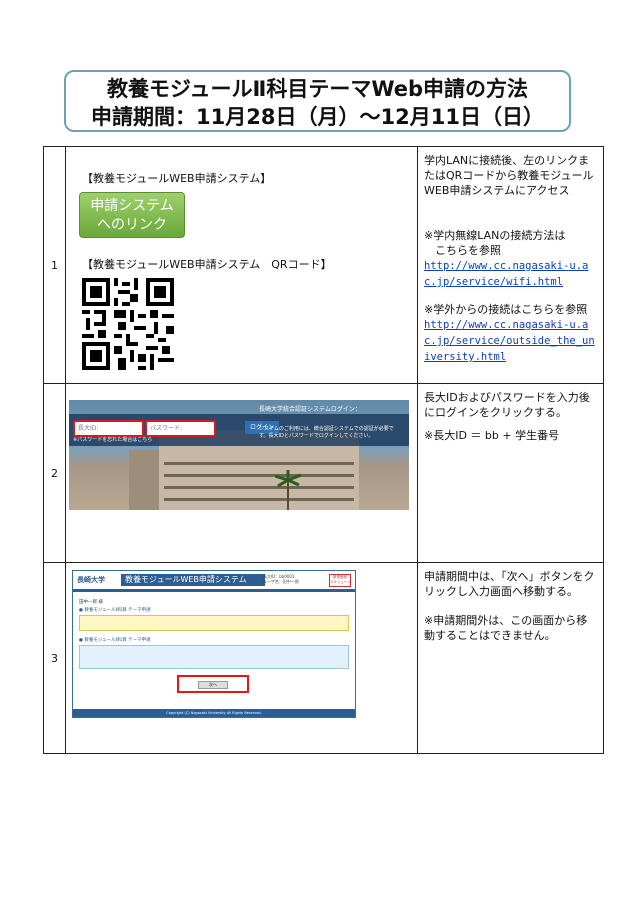  What do you see at coordinates (317, 89) in the screenshot?
I see `page-title: 教養モジュールⅡ科目テーマWeb申請の方法` at bounding box center [317, 89].